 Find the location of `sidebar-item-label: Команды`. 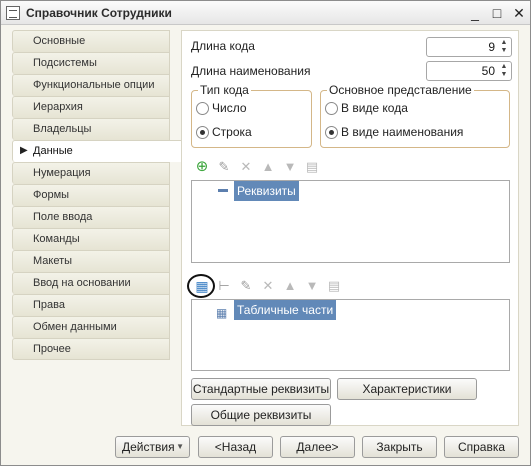

sidebar-item-label: Команды is located at coordinates (56, 239).